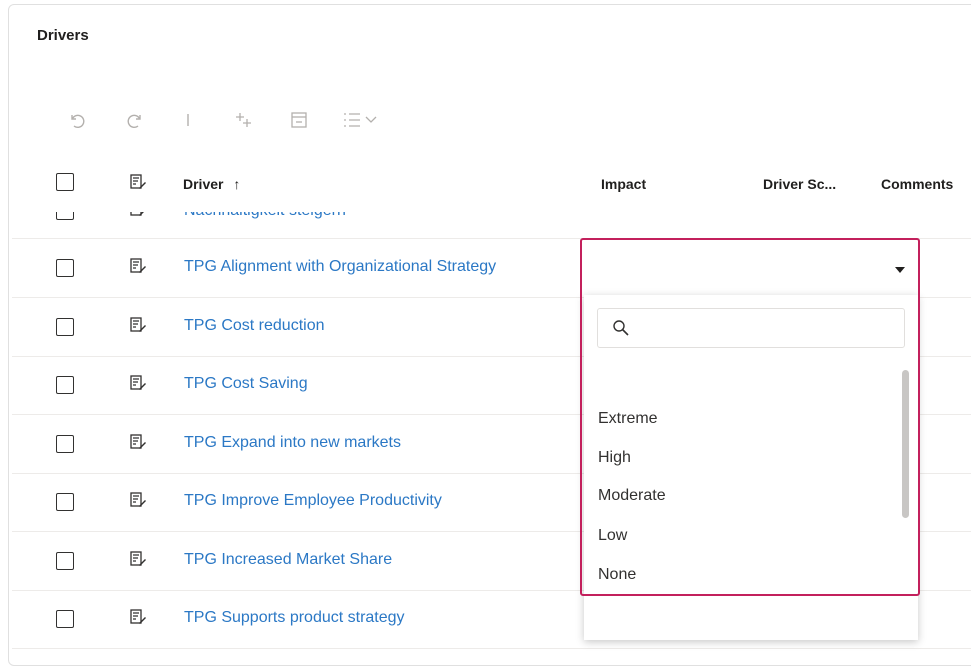  Describe the element at coordinates (299, 120) in the screenshot. I see `collapse-icon` at that location.